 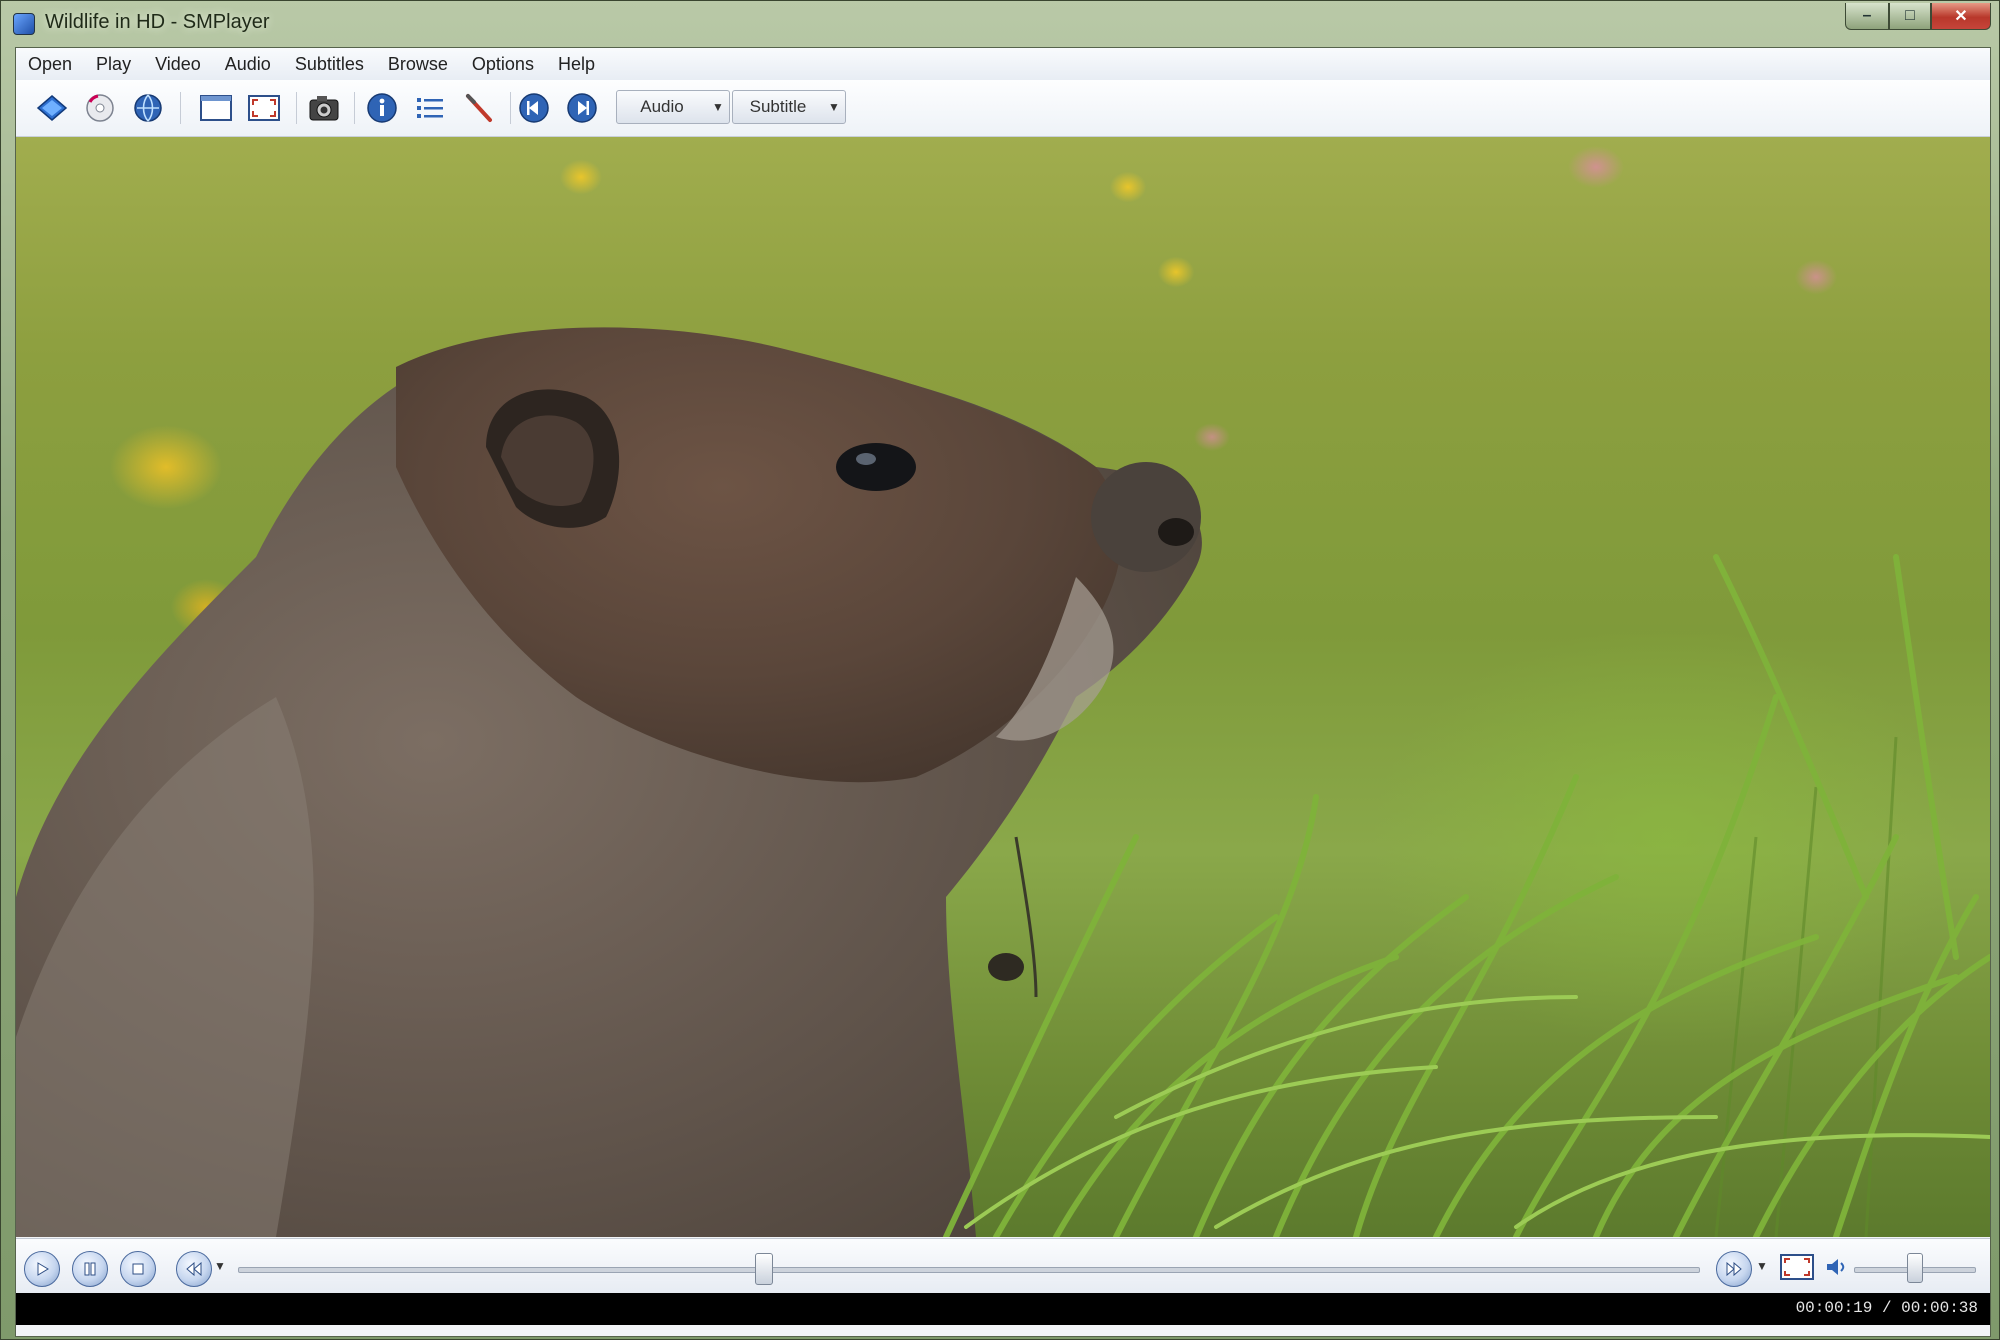 I want to click on stop-icon, so click(x=138, y=1269).